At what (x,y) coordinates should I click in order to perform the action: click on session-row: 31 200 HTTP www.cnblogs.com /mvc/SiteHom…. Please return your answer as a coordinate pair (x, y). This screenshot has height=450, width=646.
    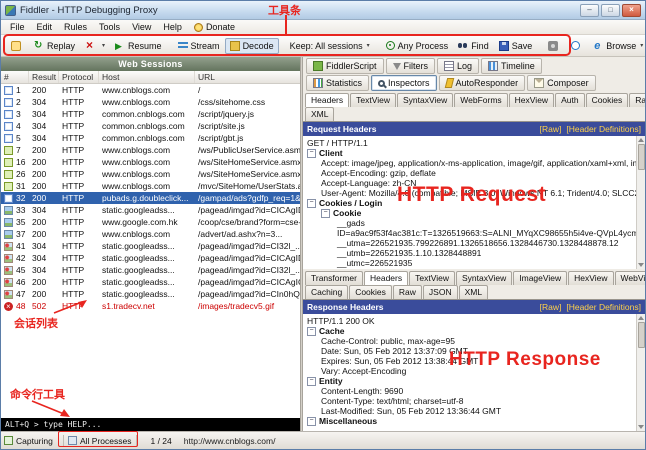
    Looking at the image, I should click on (150, 186).